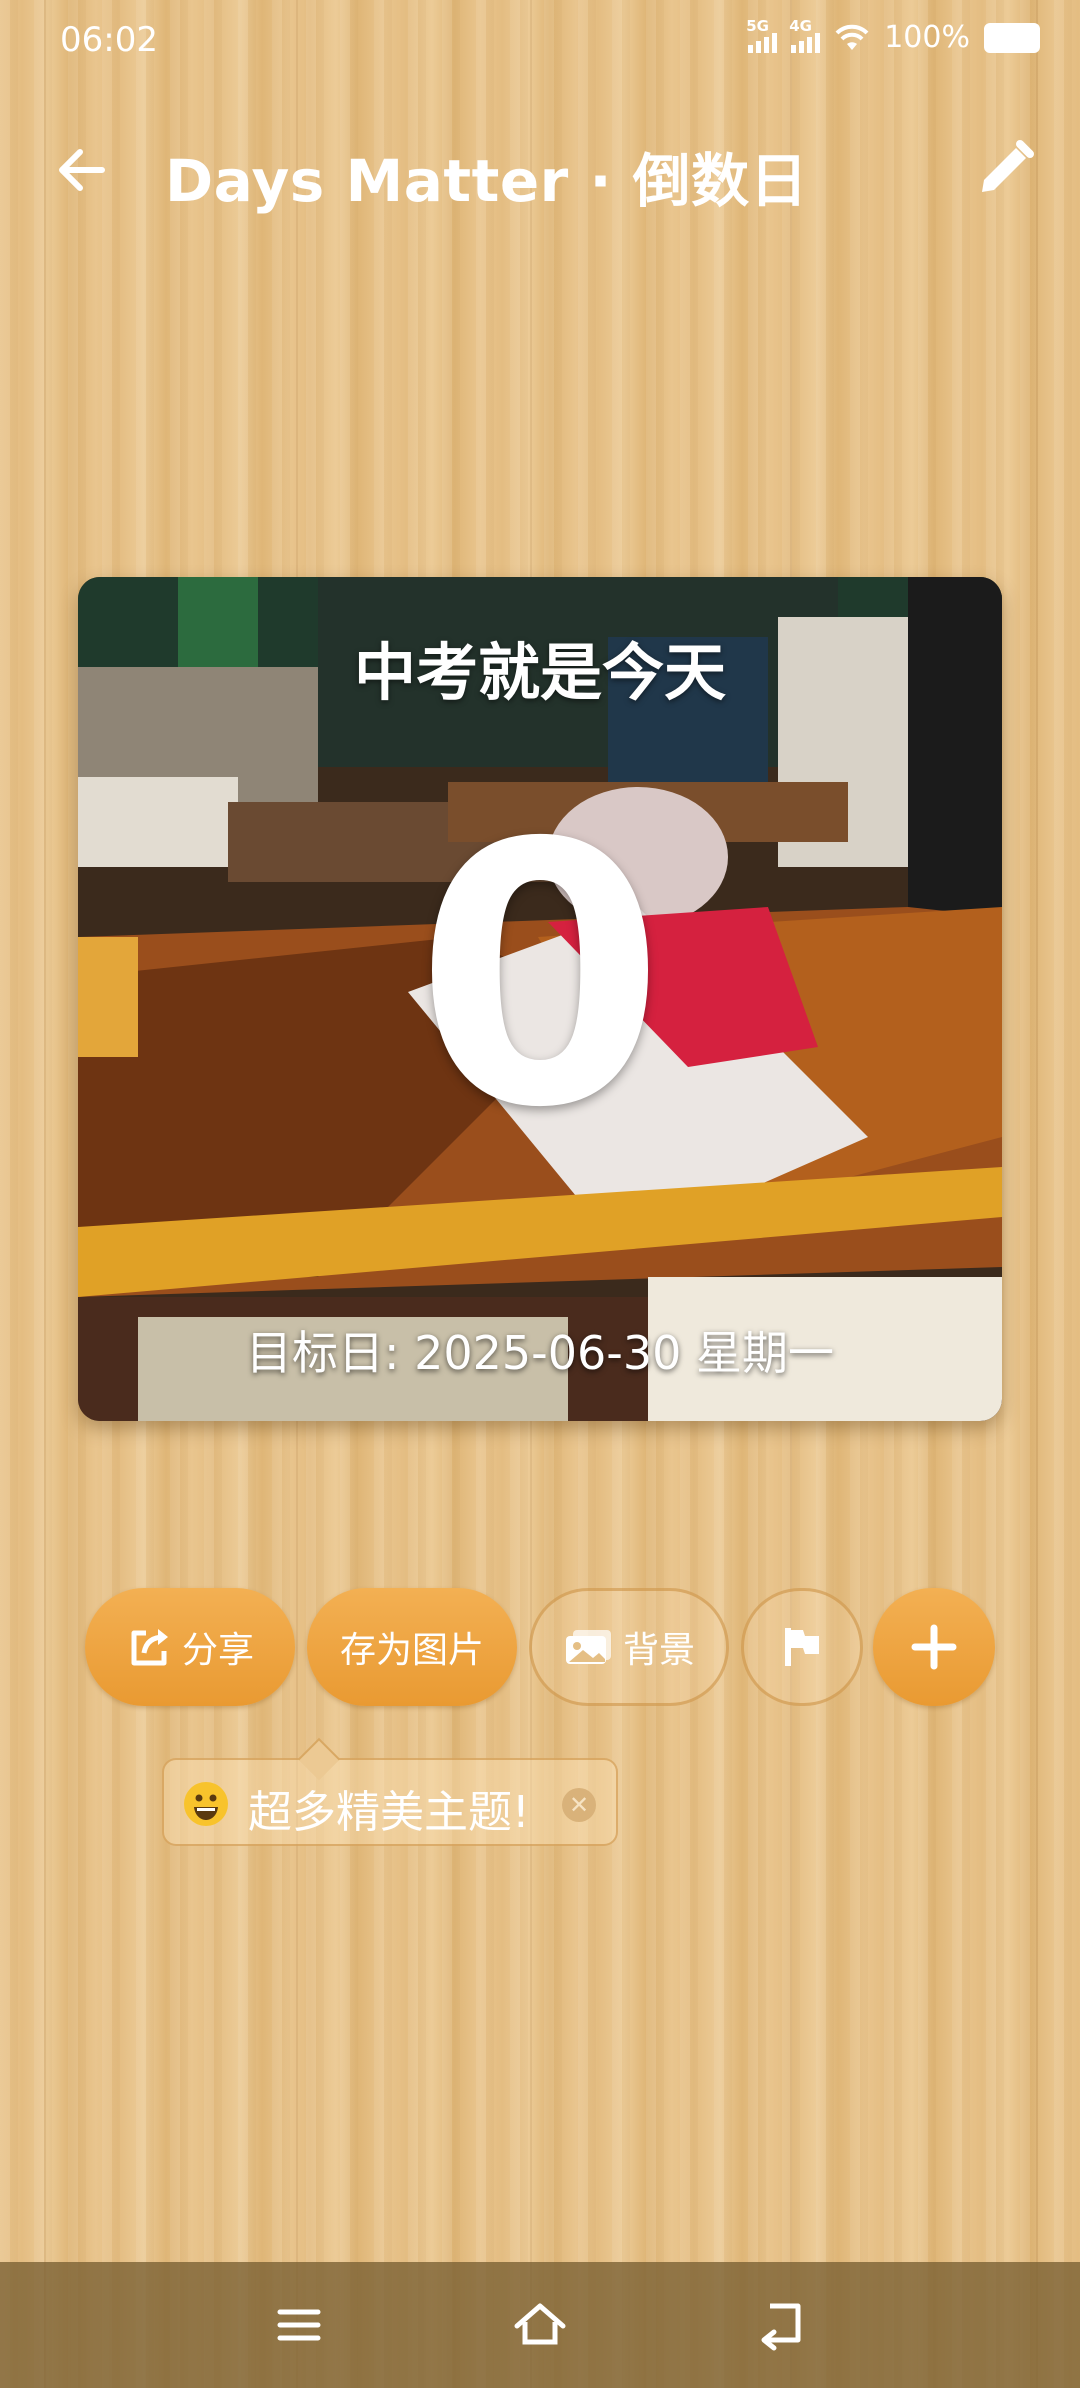  I want to click on action-bar: 分享 存为图片 背景, so click(545, 1647).